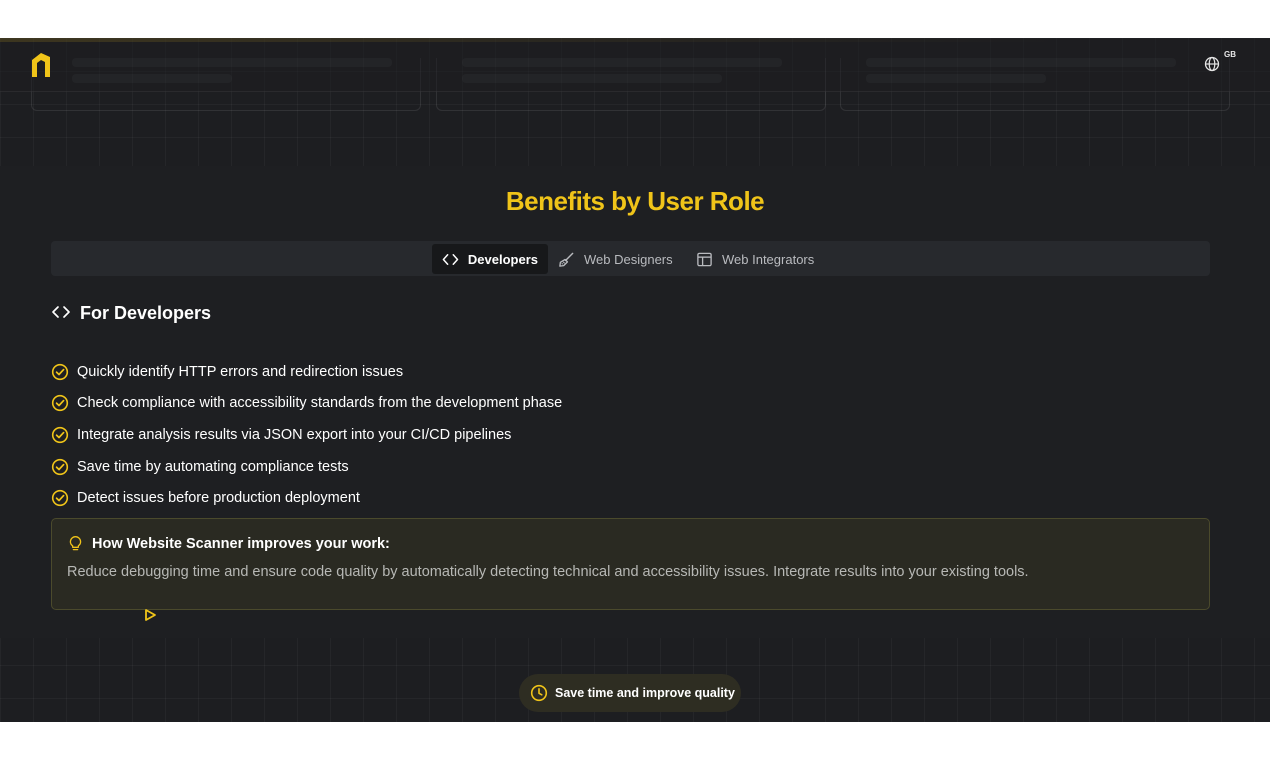 The width and height of the screenshot is (1270, 760). I want to click on paintbrush-icon, so click(566, 259).